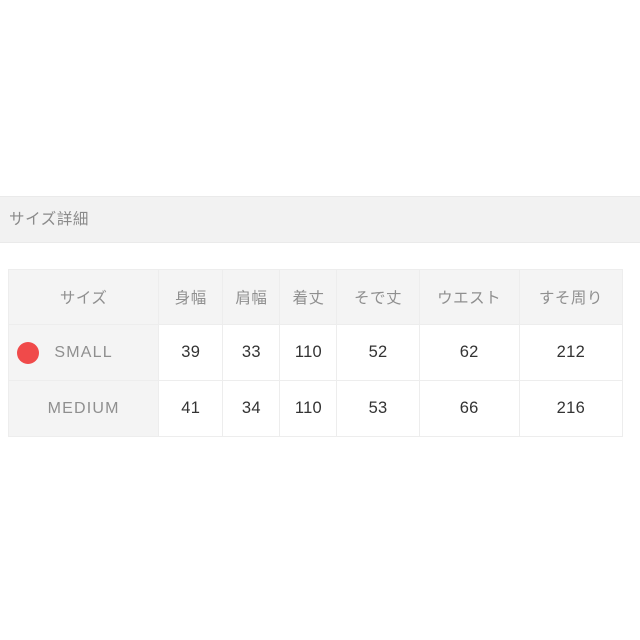 The width and height of the screenshot is (640, 640). I want to click on cell-shoulder-width: 33, so click(251, 352).